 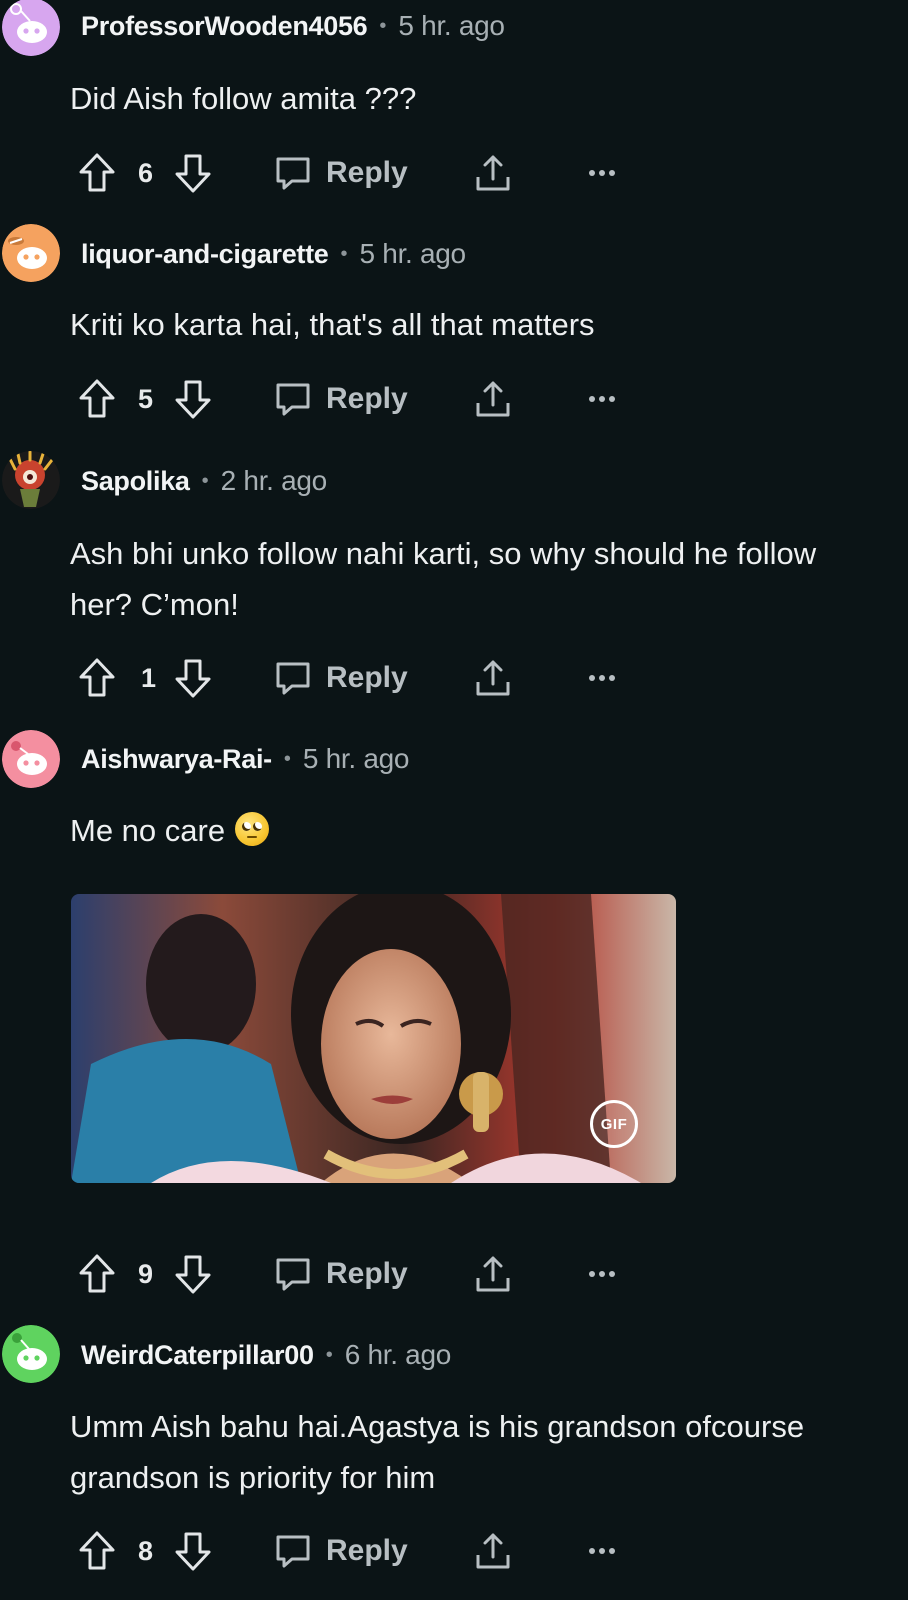 I want to click on comment-actions: 9 Reply, so click(x=358, y=1274).